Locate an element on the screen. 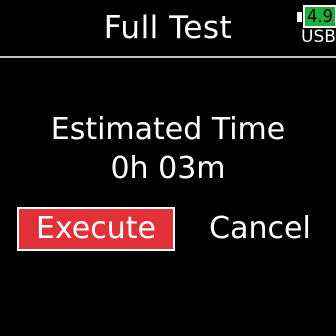  page-title: Full Test is located at coordinates (168, 28).